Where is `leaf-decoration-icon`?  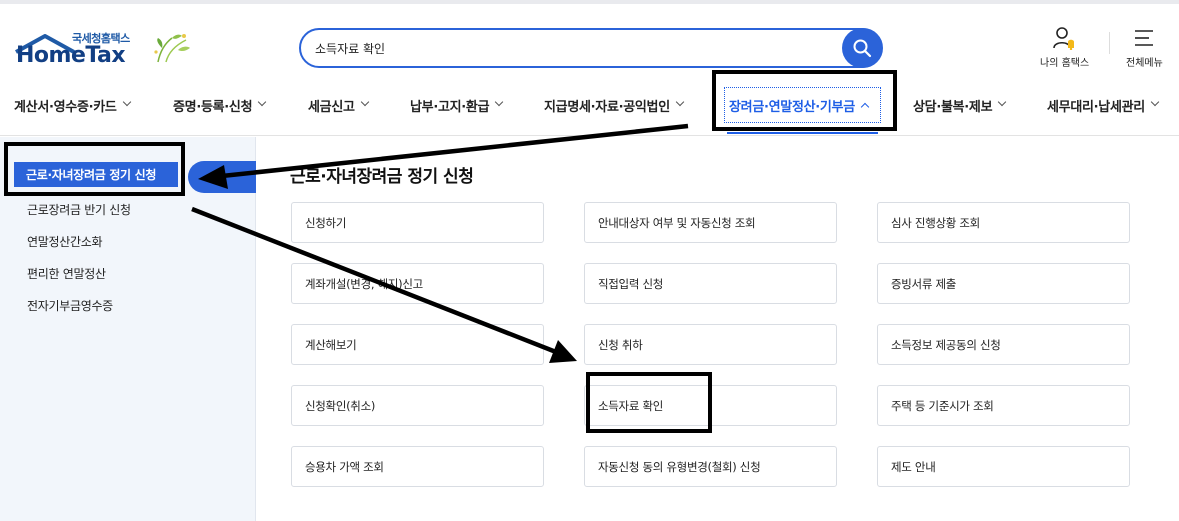 leaf-decoration-icon is located at coordinates (172, 48).